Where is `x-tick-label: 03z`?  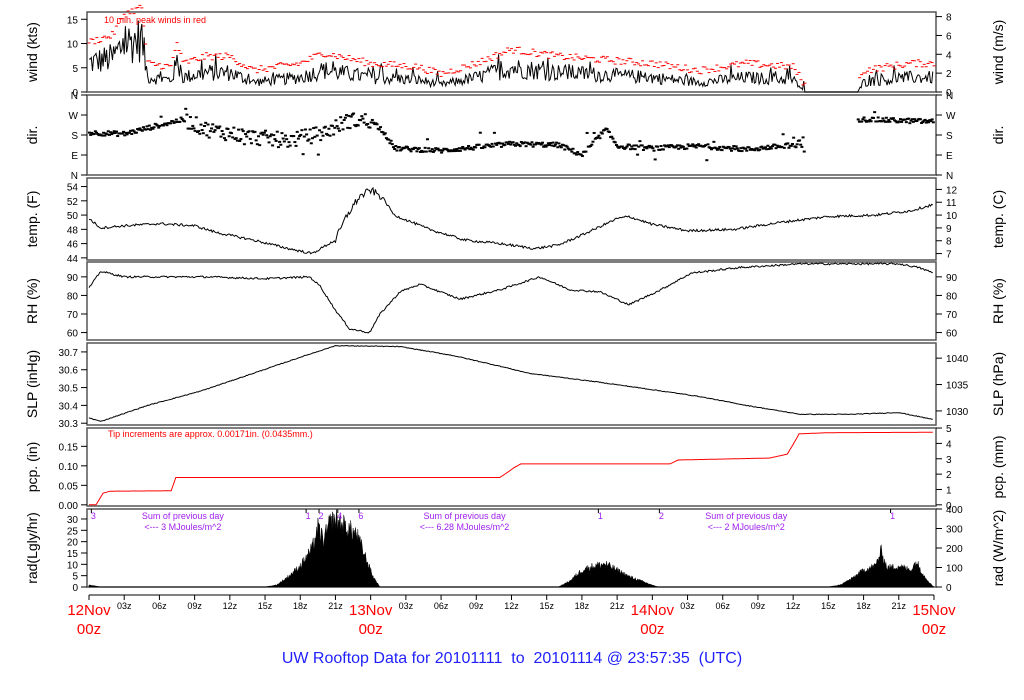 x-tick-label: 03z is located at coordinates (687, 606).